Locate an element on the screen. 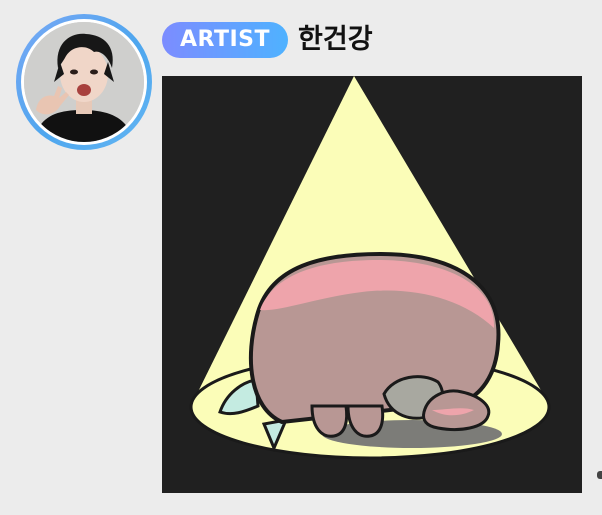 Image resolution: width=602 pixels, height=515 pixels. artist-badge: ARTIST is located at coordinates (225, 40).